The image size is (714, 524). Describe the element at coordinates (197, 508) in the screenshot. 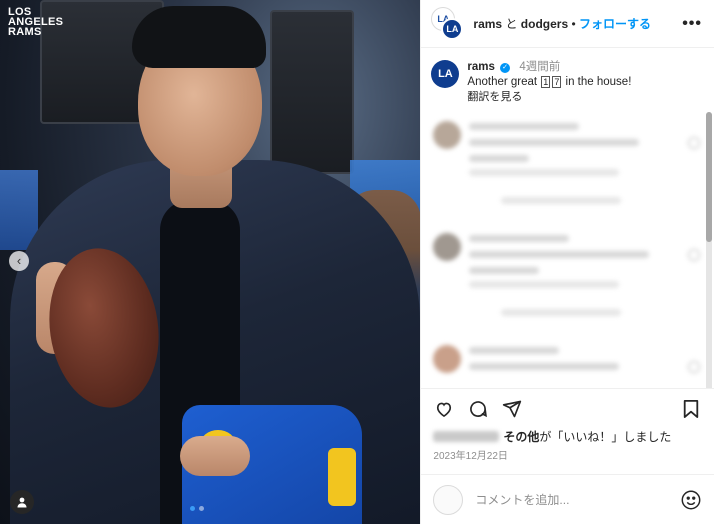

I see `carousel-indicator` at that location.